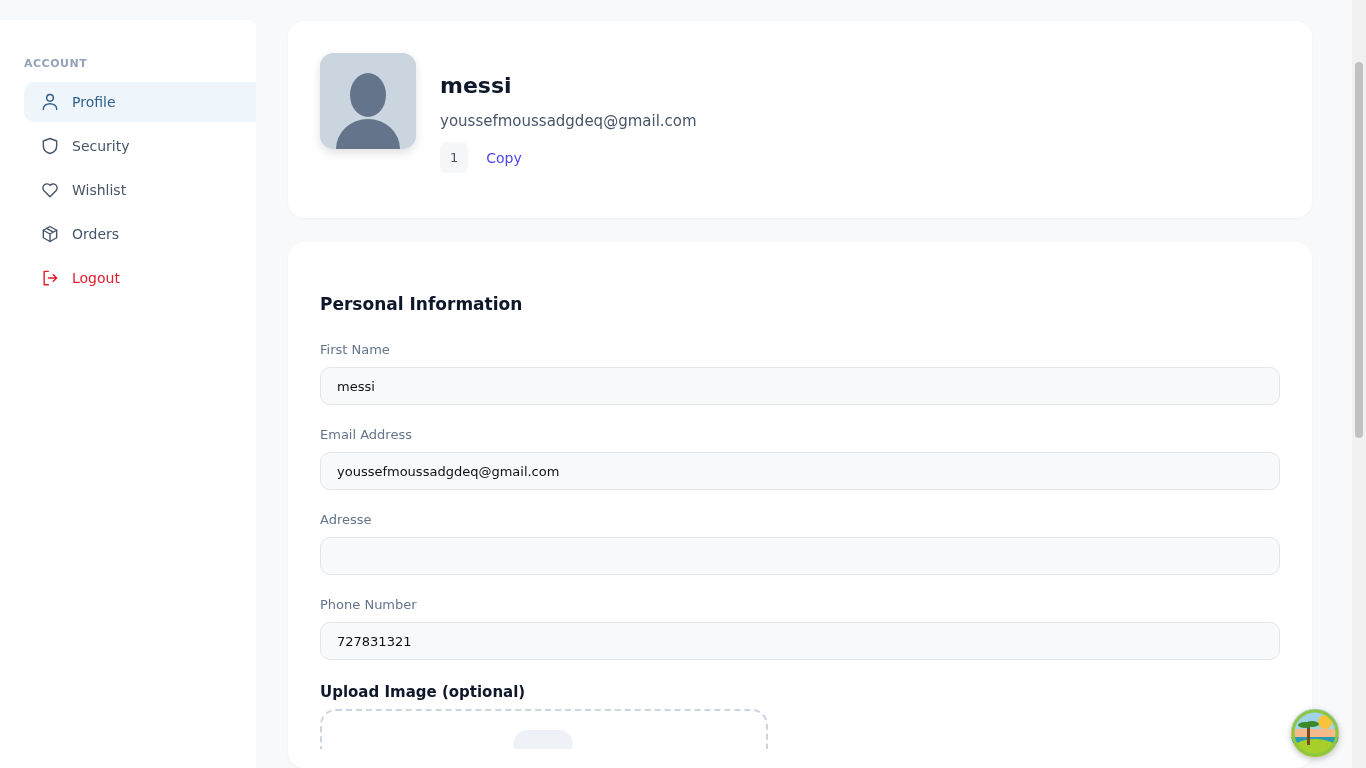  Describe the element at coordinates (50, 102) in the screenshot. I see `person-icon` at that location.